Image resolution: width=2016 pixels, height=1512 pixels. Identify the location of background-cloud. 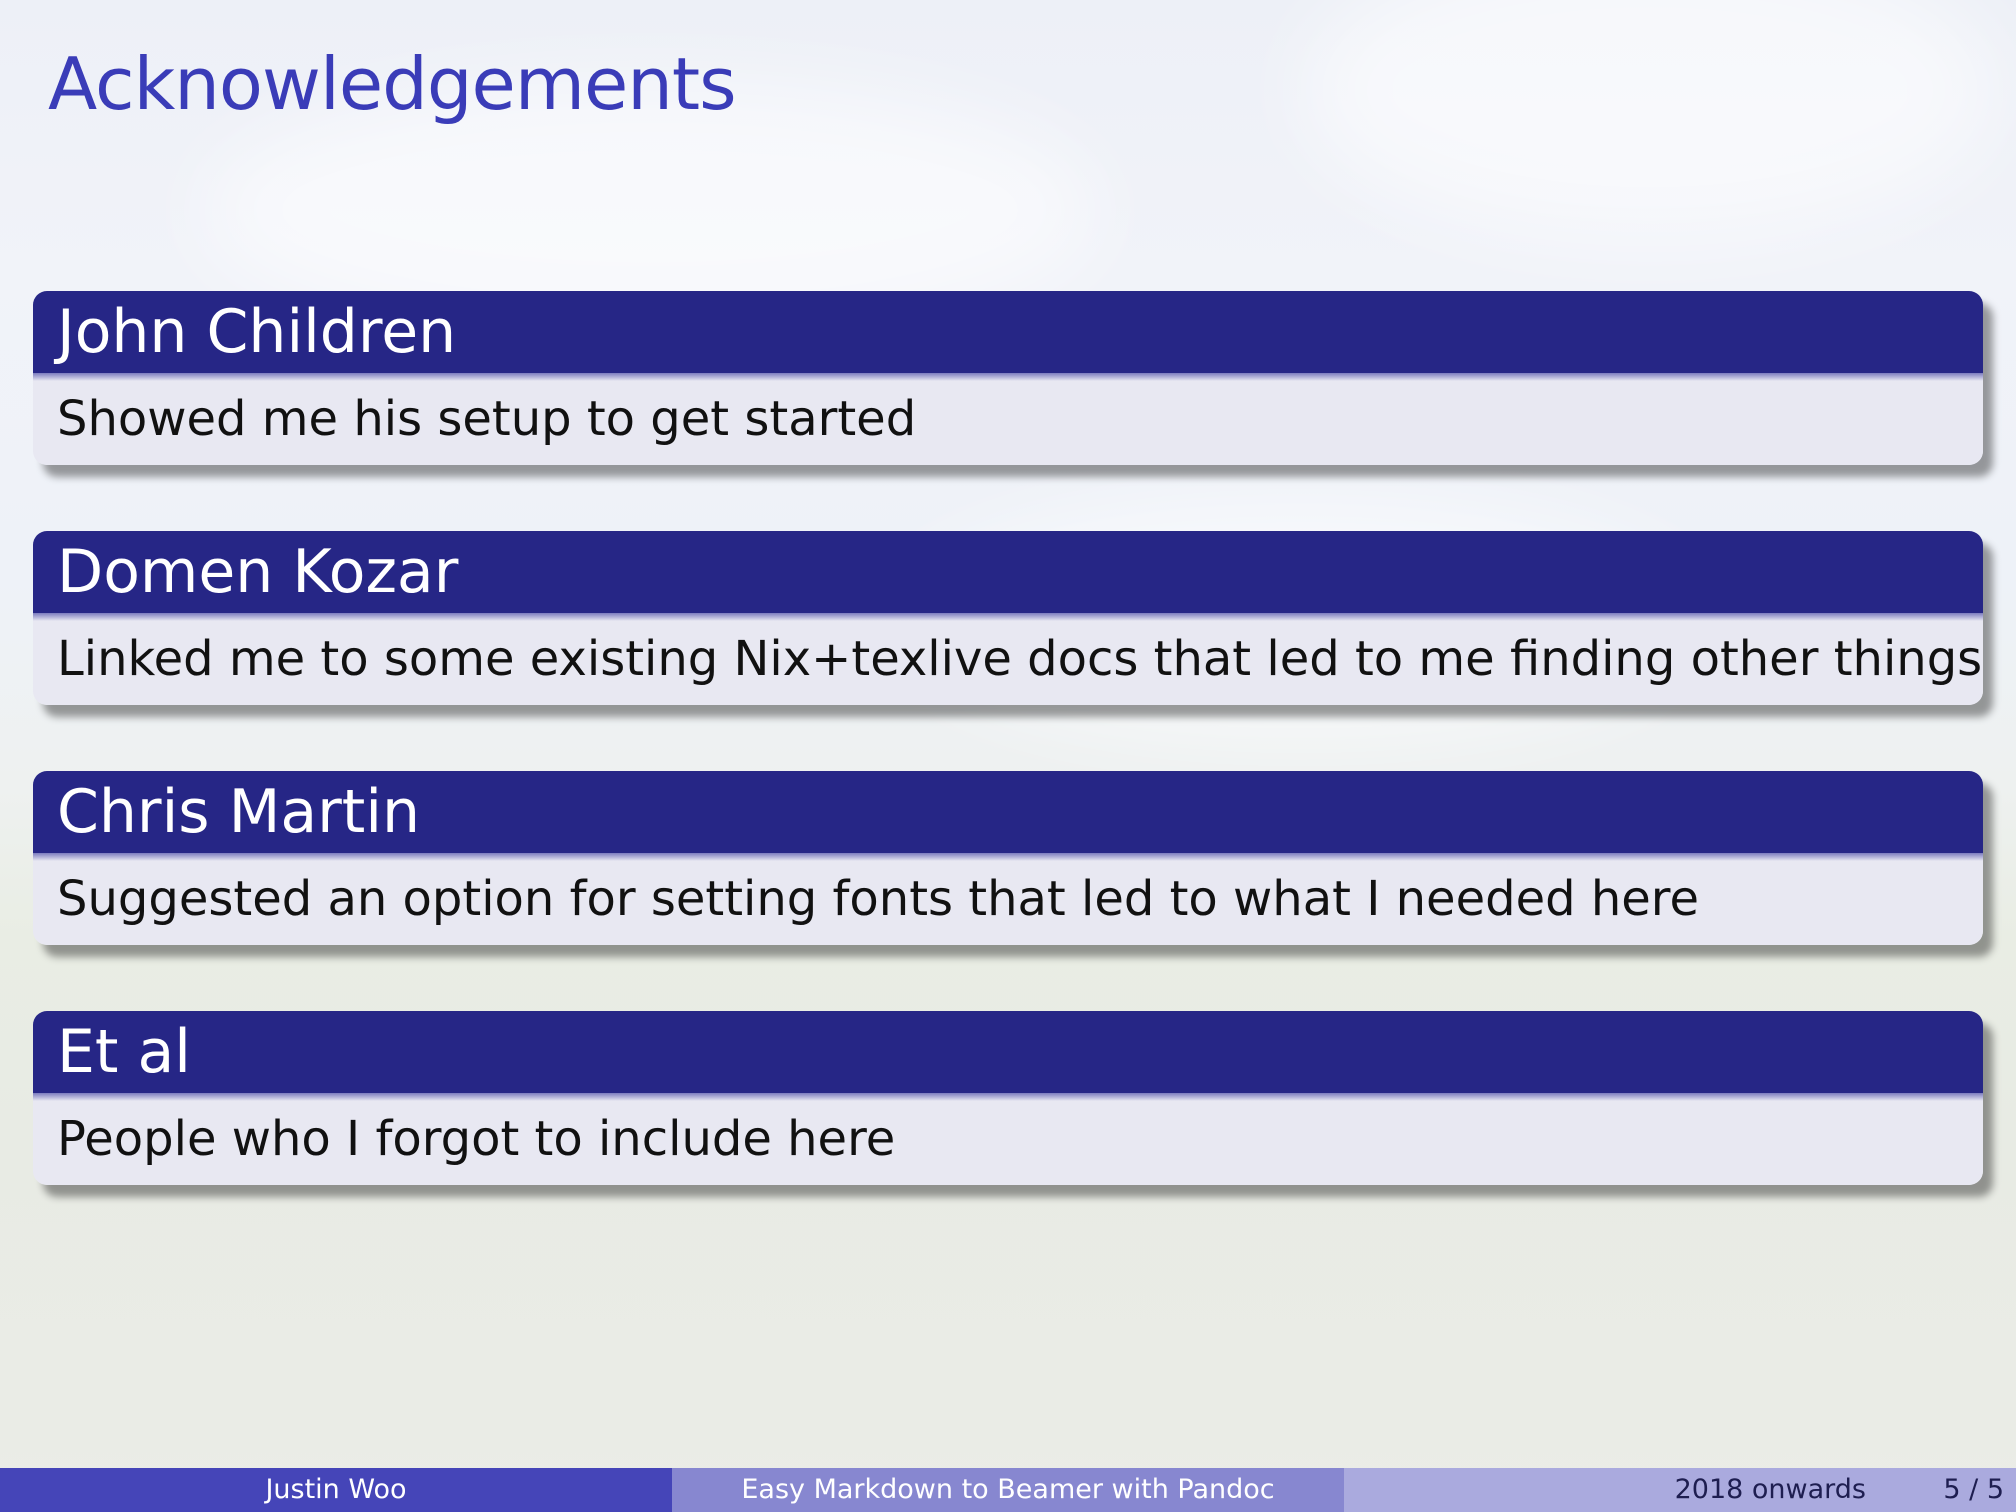
(1650, 120).